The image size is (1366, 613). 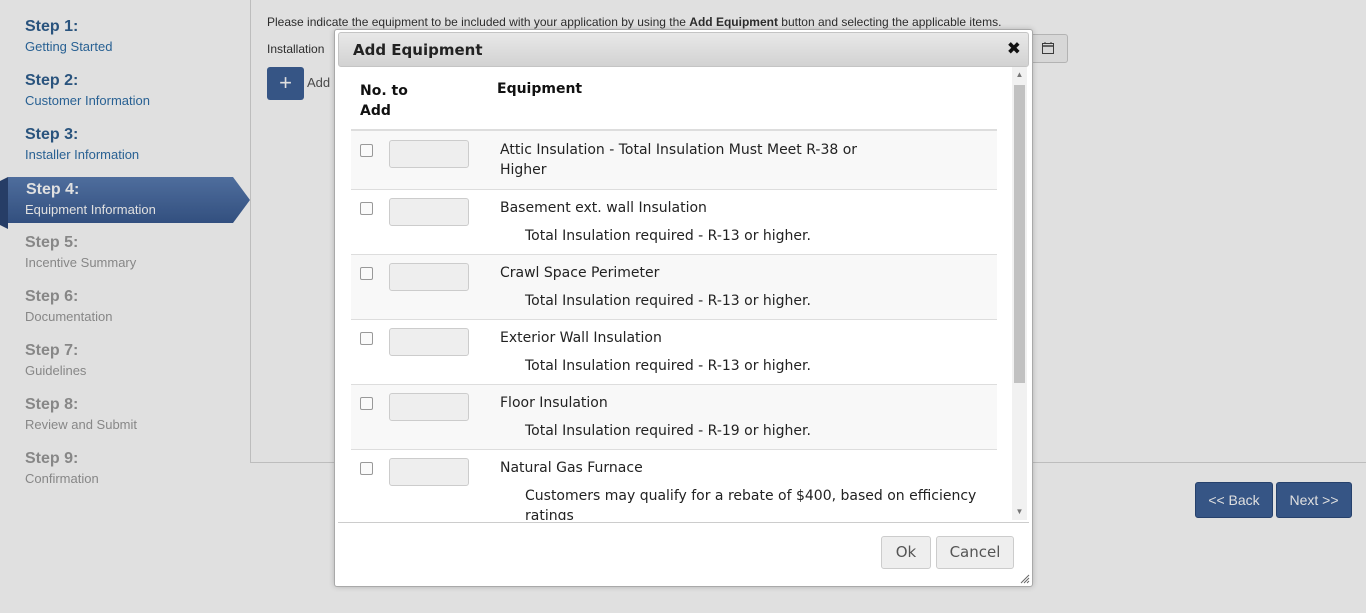 I want to click on equipment-description-line2: ratings, so click(x=549, y=514).